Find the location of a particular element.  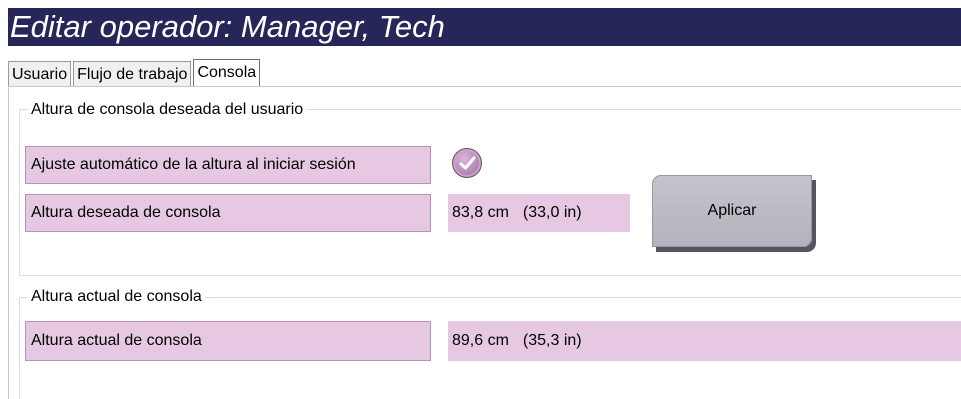

desired-height-label: Altura deseada de consola is located at coordinates (228, 213).